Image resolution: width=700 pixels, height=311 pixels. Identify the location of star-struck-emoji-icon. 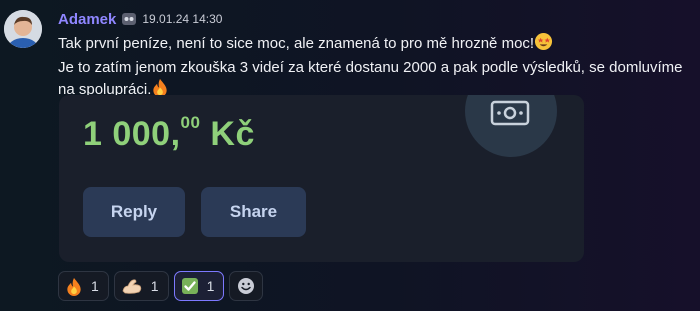
(543, 44).